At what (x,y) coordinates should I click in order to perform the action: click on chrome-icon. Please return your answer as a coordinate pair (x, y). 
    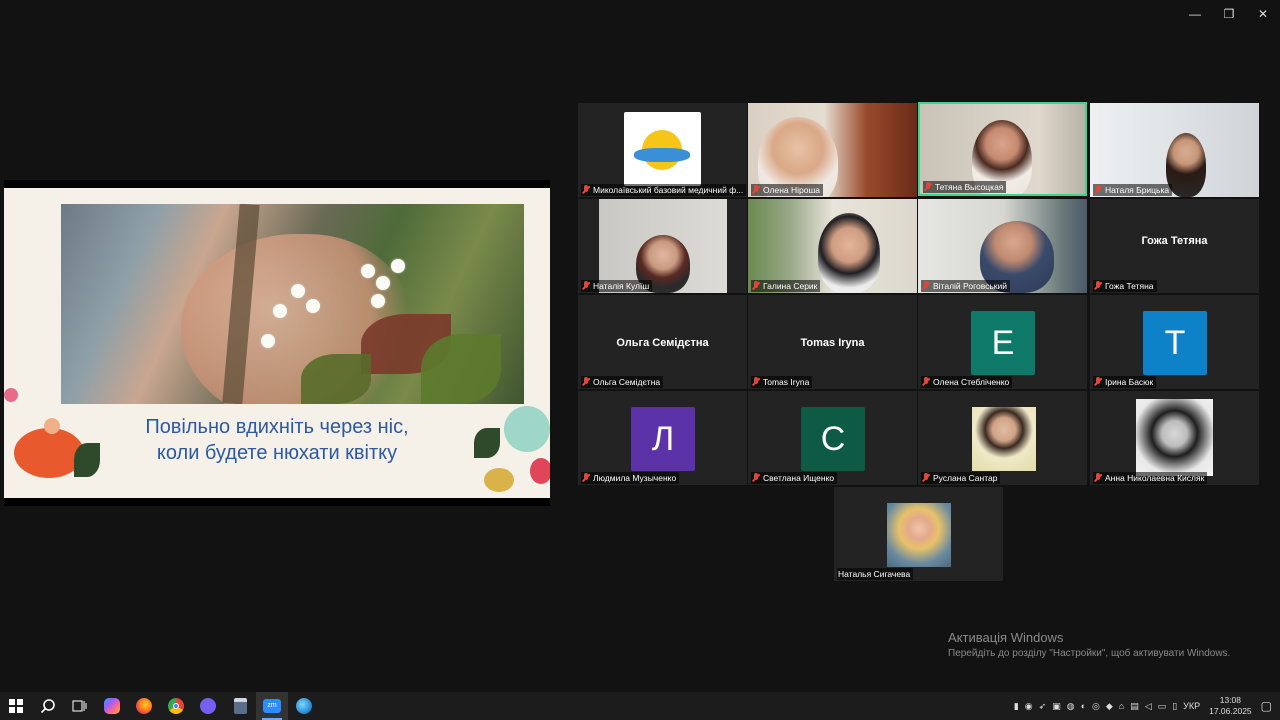
    Looking at the image, I should click on (176, 706).